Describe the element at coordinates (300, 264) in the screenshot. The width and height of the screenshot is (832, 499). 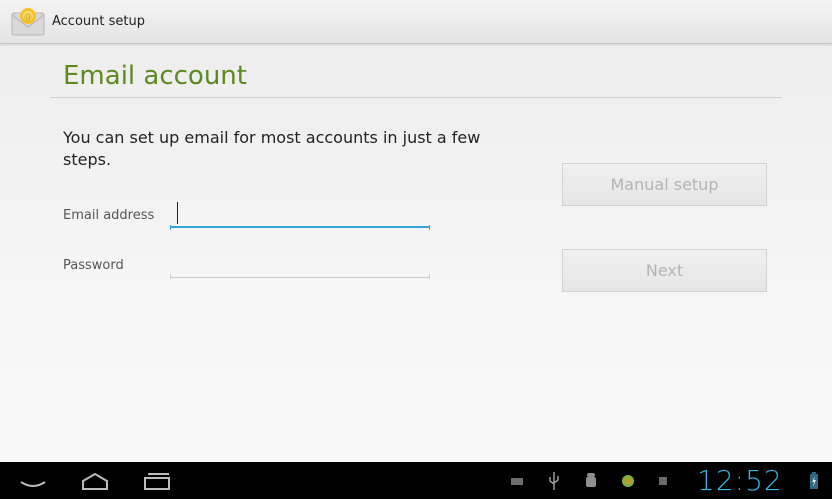
I see `password-field` at that location.